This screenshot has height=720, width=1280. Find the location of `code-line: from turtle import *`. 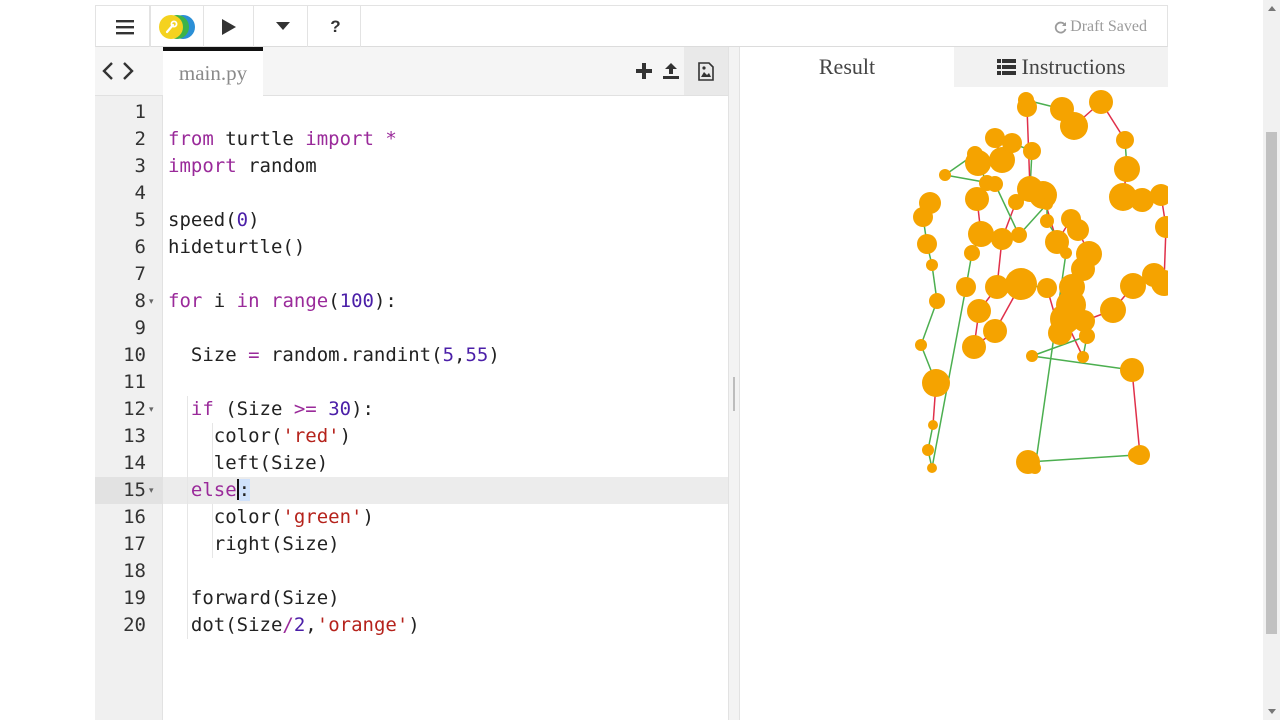

code-line: from turtle import * is located at coordinates (445, 139).